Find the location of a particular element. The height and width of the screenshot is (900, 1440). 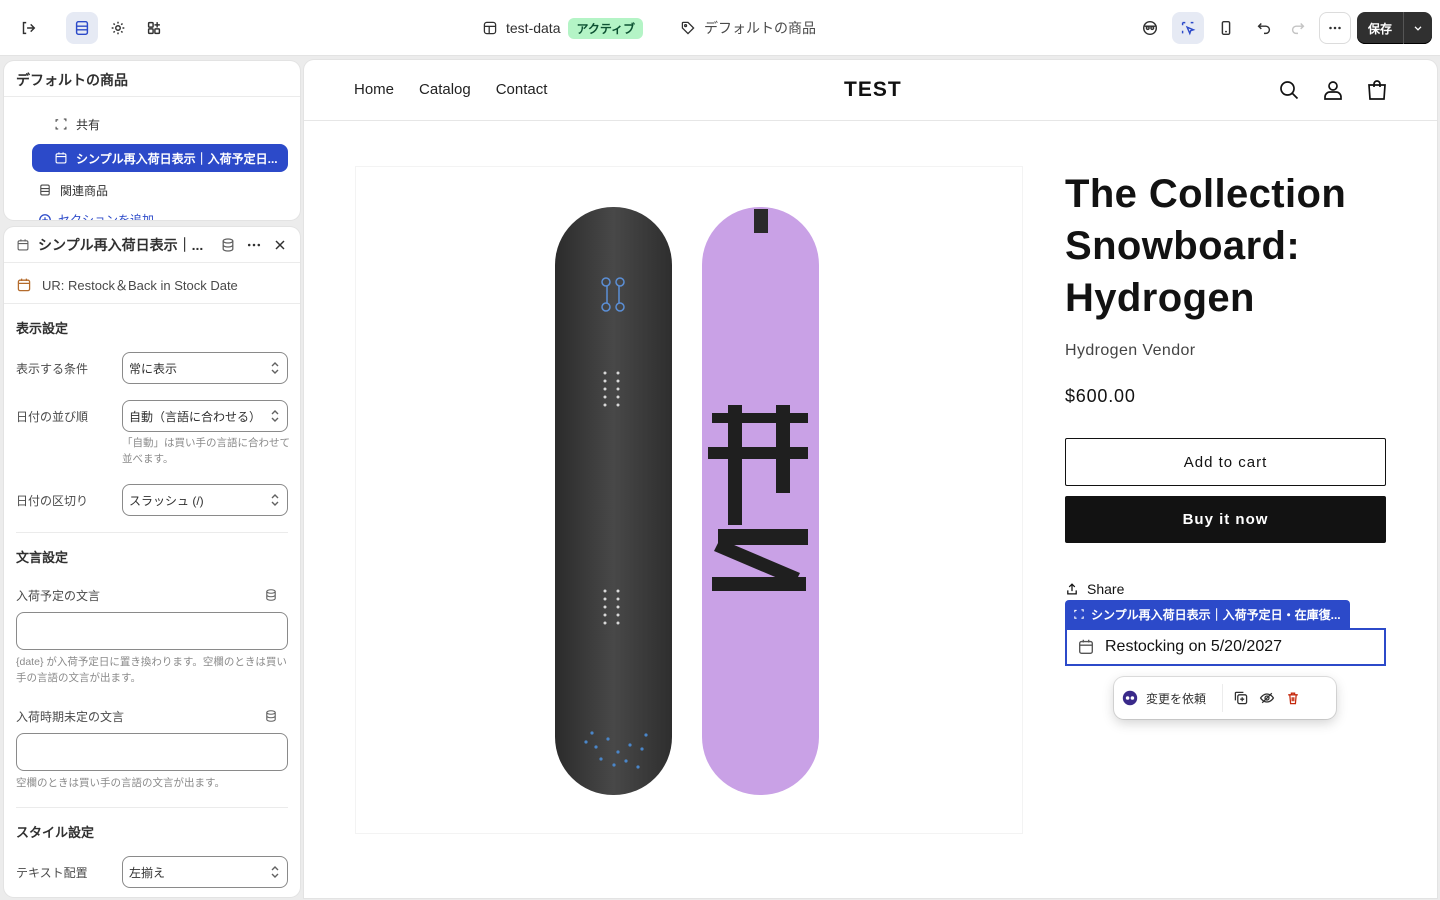

redo-icon is located at coordinates (1298, 28).